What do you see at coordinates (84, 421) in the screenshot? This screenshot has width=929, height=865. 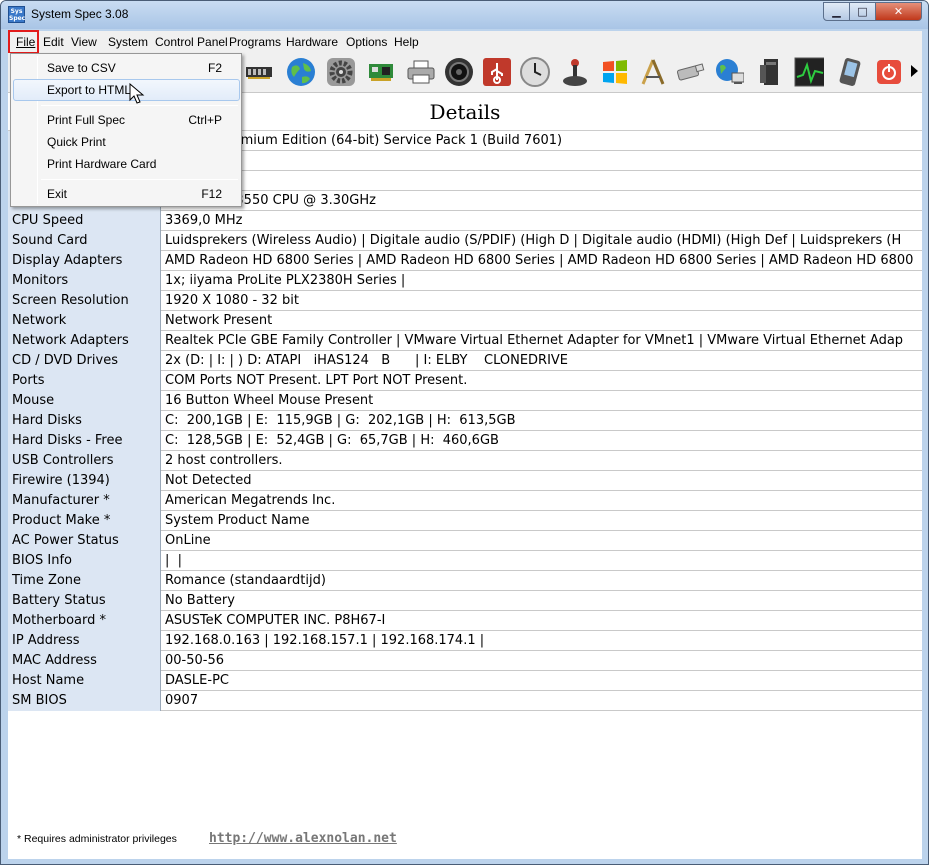 I see `details-row-label: Hard Disks` at bounding box center [84, 421].